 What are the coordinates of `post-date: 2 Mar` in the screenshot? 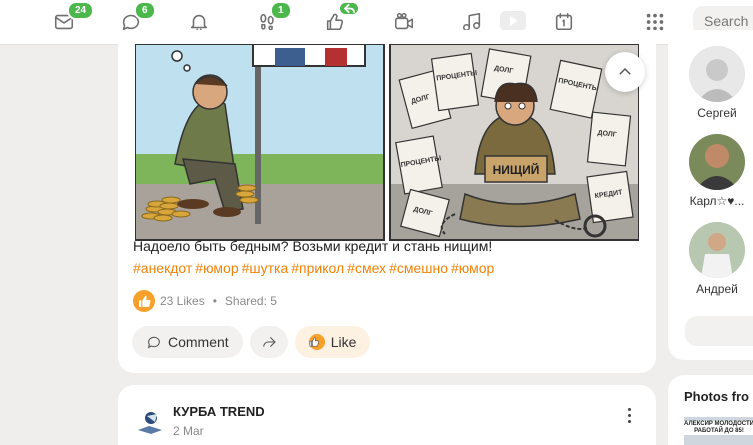 It's located at (188, 431).